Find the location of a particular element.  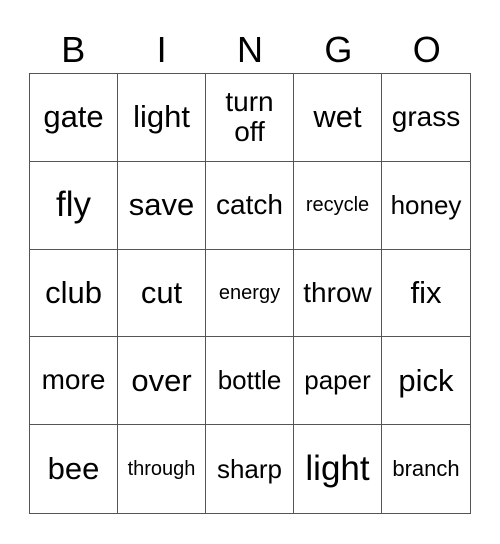

bingo-cell: cut is located at coordinates (162, 293).